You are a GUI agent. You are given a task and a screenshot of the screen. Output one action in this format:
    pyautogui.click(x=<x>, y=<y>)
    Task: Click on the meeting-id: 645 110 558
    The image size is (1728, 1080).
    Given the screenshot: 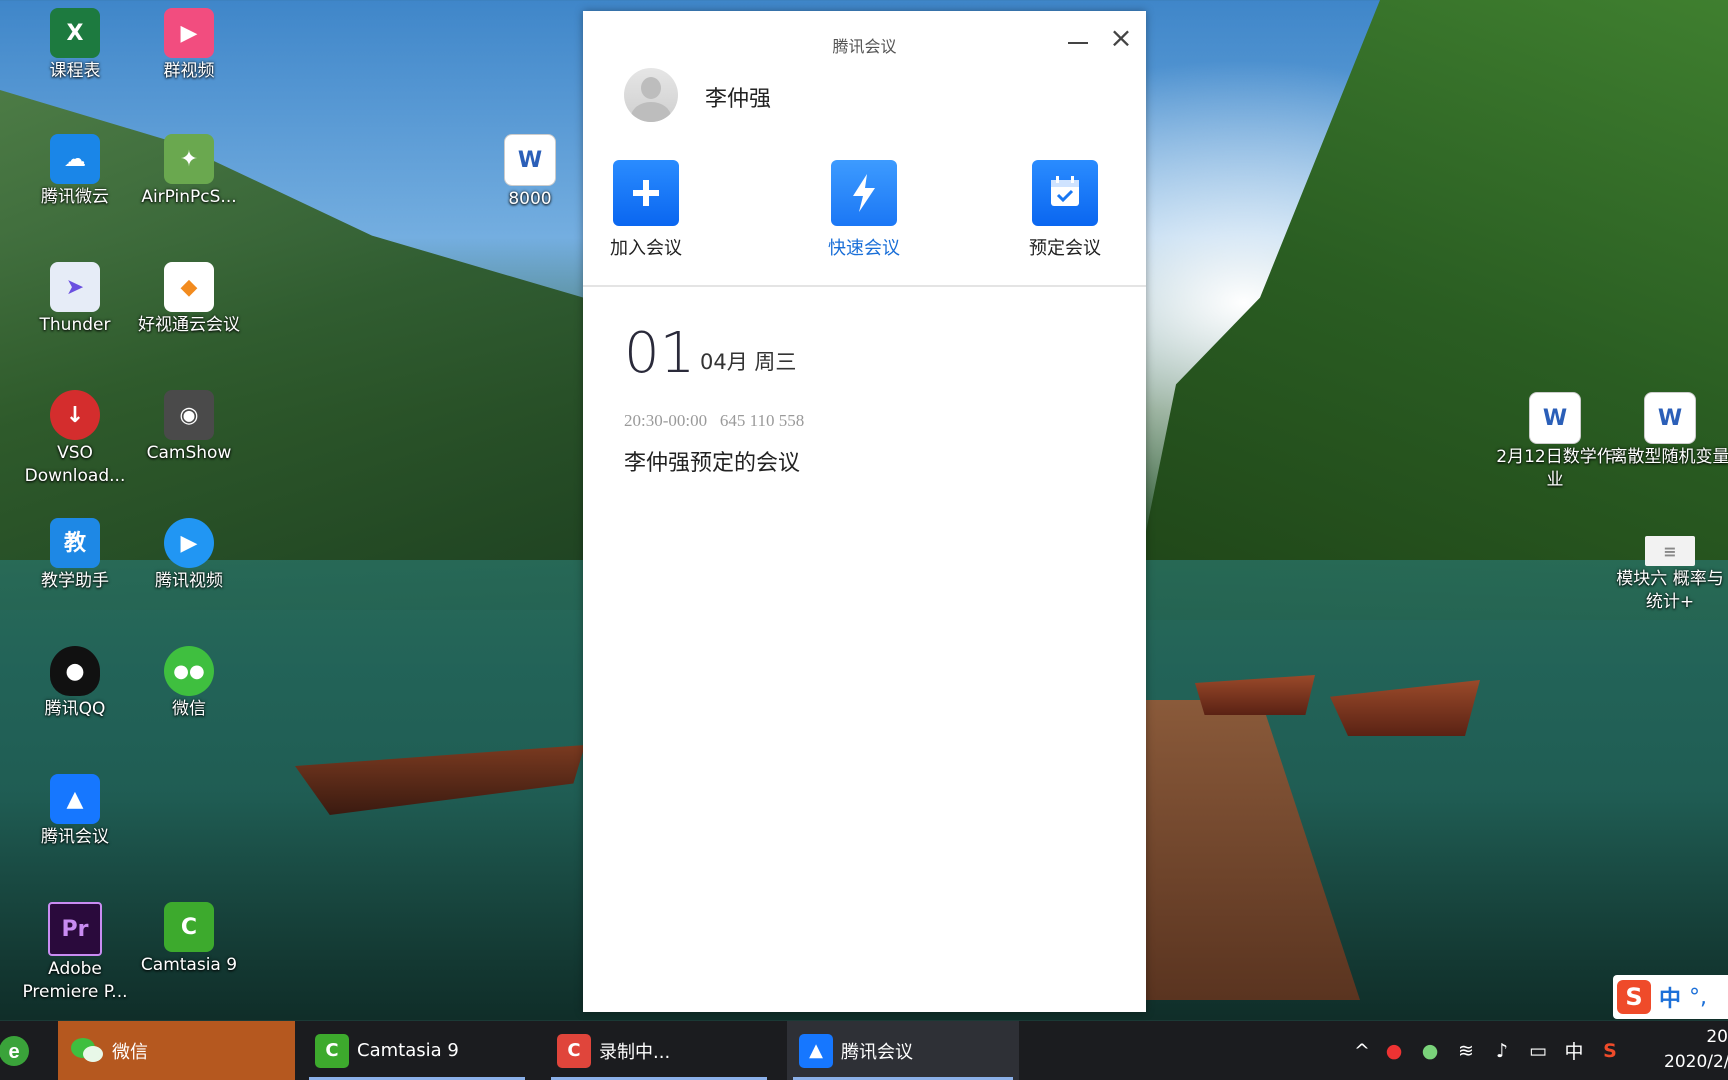 What is the action you would take?
    pyautogui.click(x=762, y=420)
    